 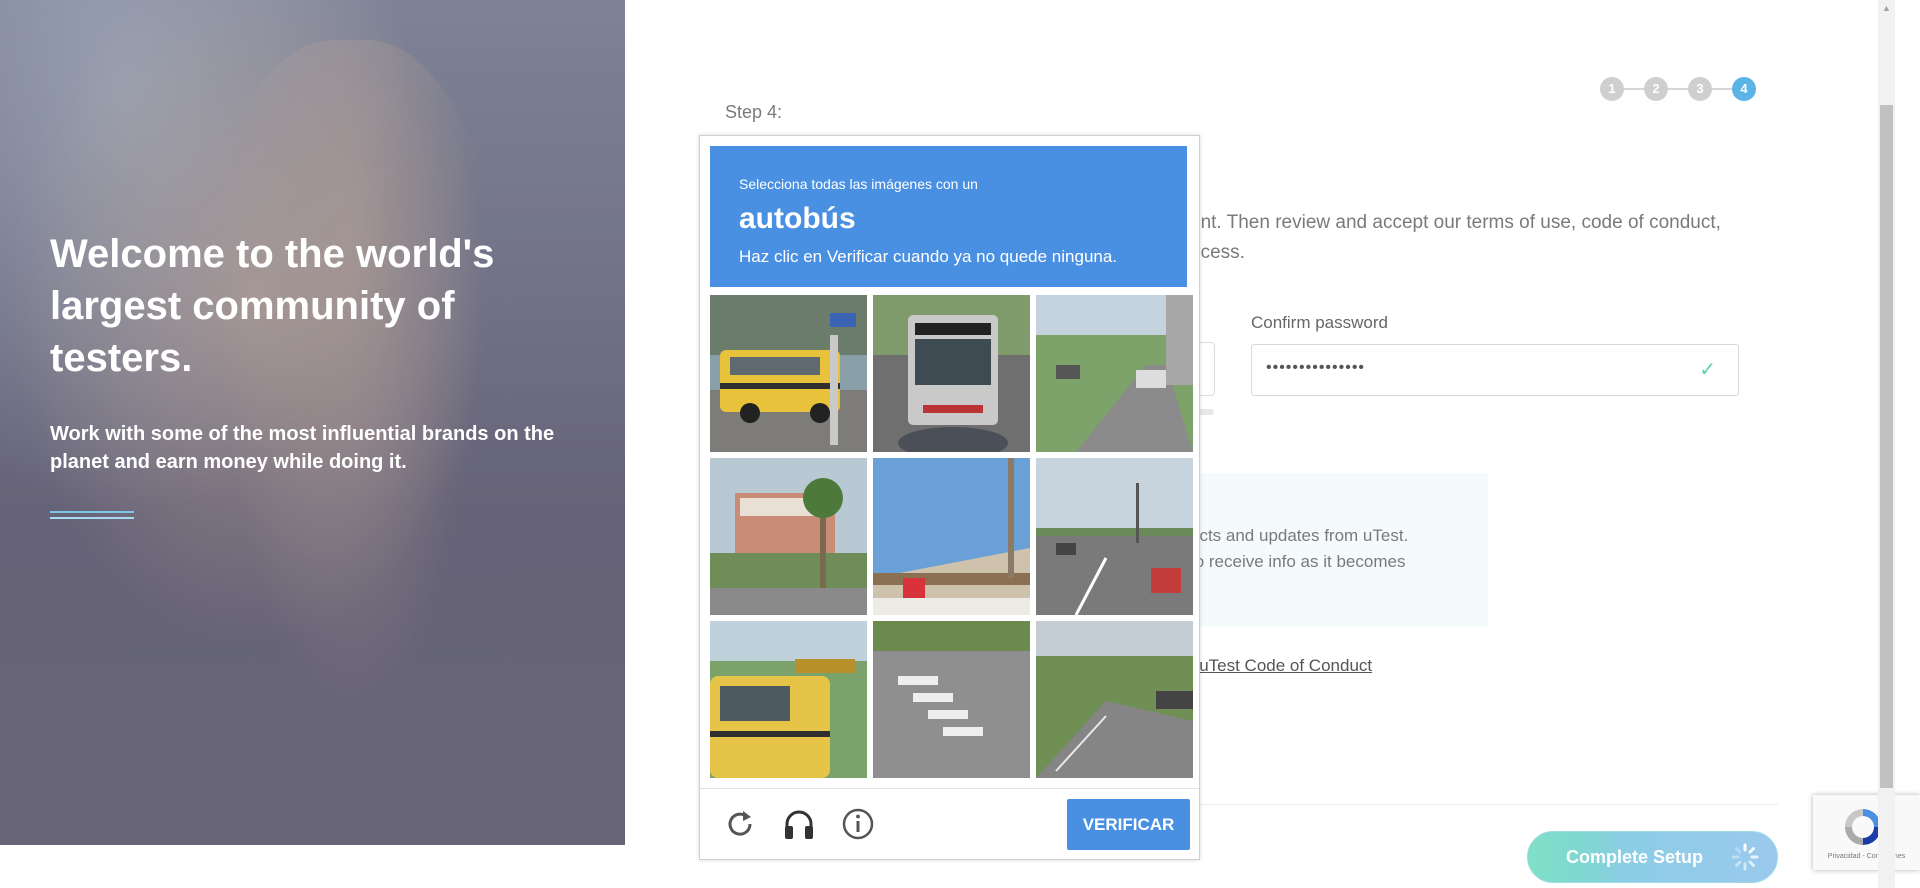 I want to click on scroll-thumb, so click(x=1886, y=446).